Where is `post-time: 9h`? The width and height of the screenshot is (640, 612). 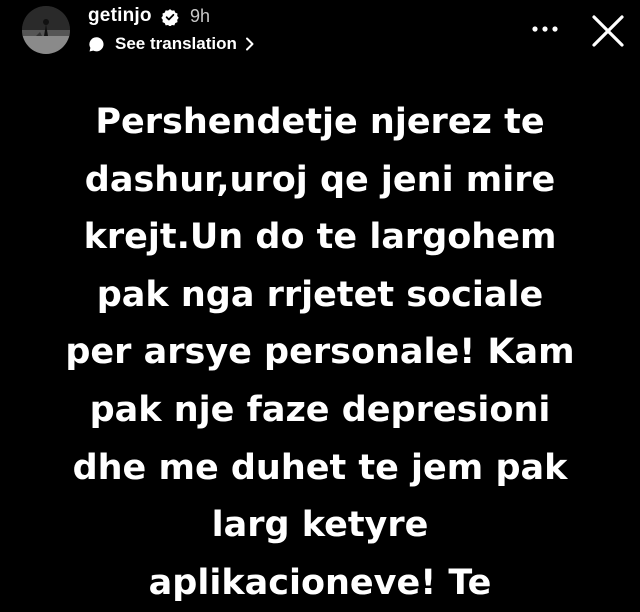 post-time: 9h is located at coordinates (200, 16).